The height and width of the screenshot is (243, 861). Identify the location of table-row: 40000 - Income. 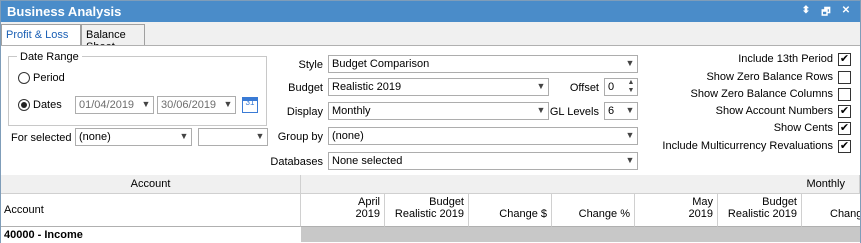
(430, 234).